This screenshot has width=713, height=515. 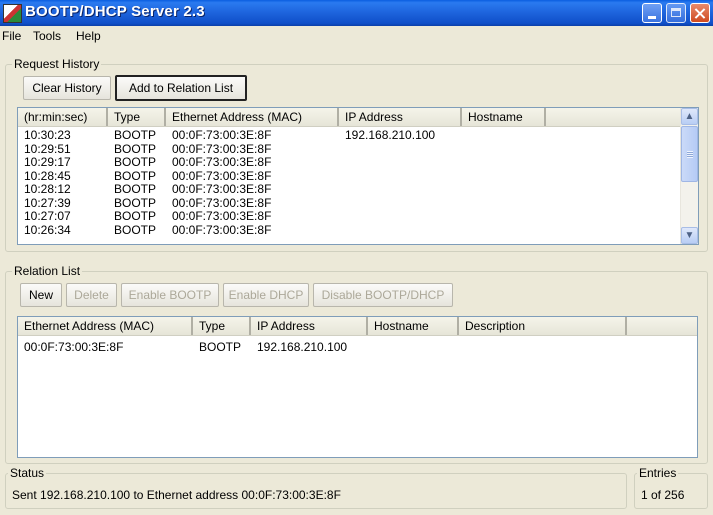 I want to click on down-arrow-icon: ▼, so click(x=689, y=235).